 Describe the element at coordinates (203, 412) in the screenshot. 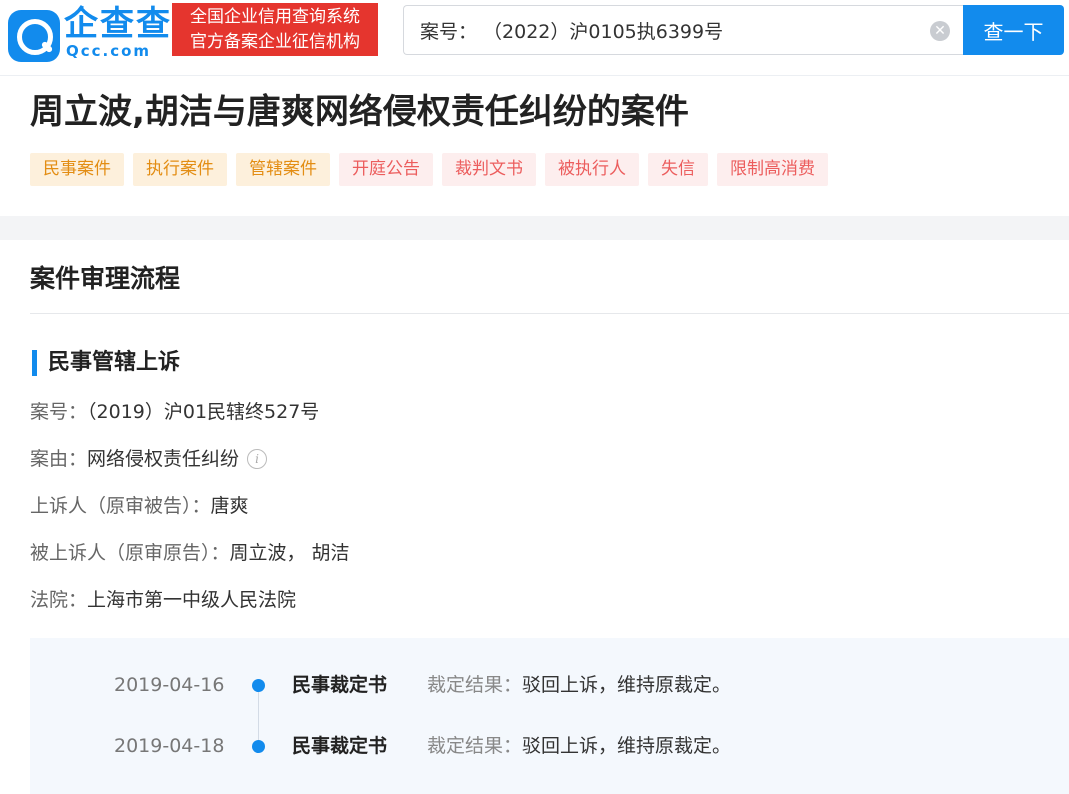

I see `field-value: （2019）沪01民辖终527号` at that location.